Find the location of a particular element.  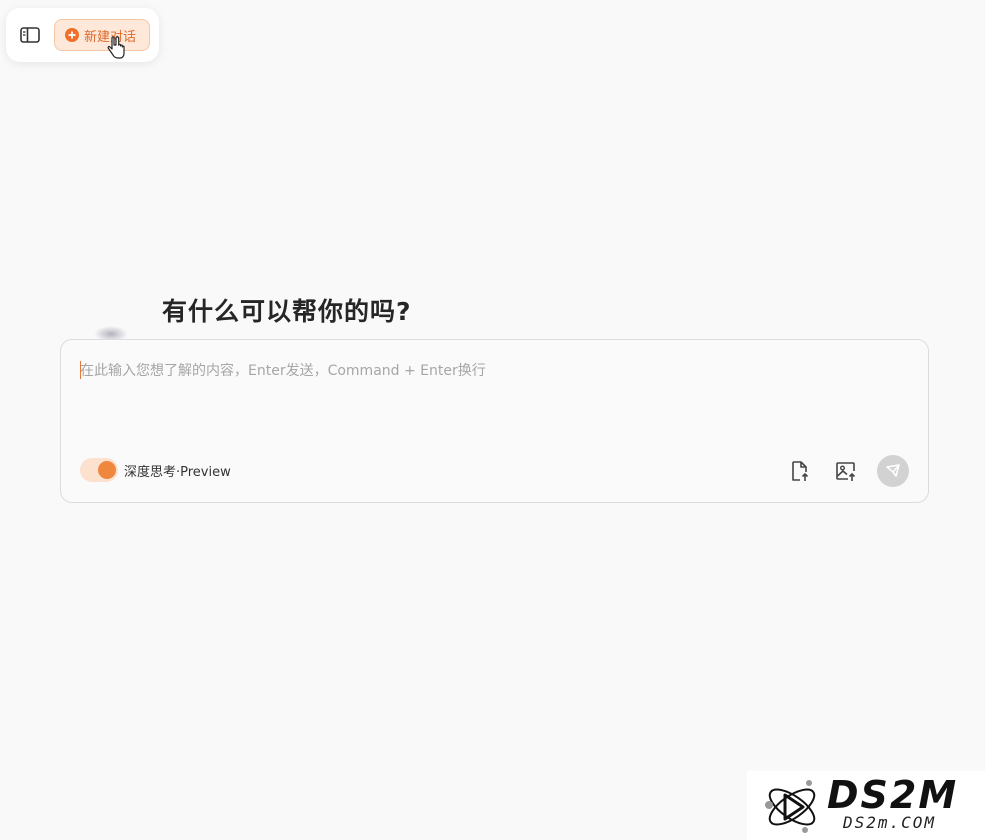

deep-think-switch is located at coordinates (99, 470).